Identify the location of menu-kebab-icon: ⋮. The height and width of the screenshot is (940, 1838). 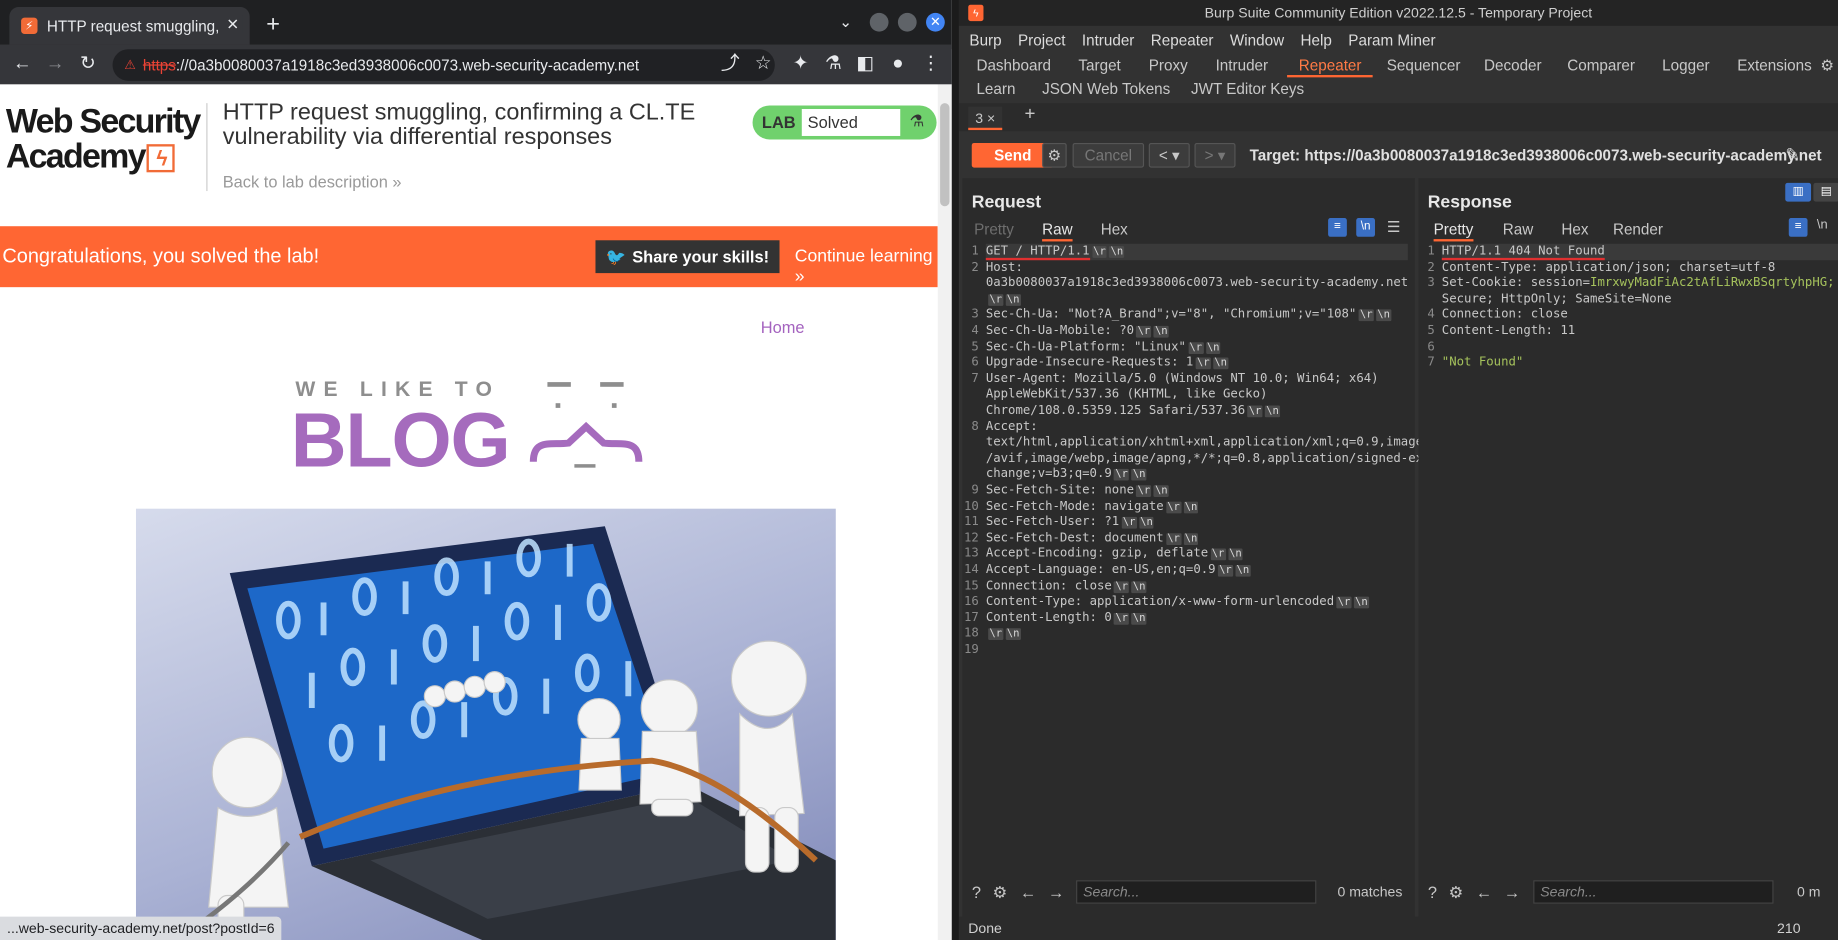
(931, 65).